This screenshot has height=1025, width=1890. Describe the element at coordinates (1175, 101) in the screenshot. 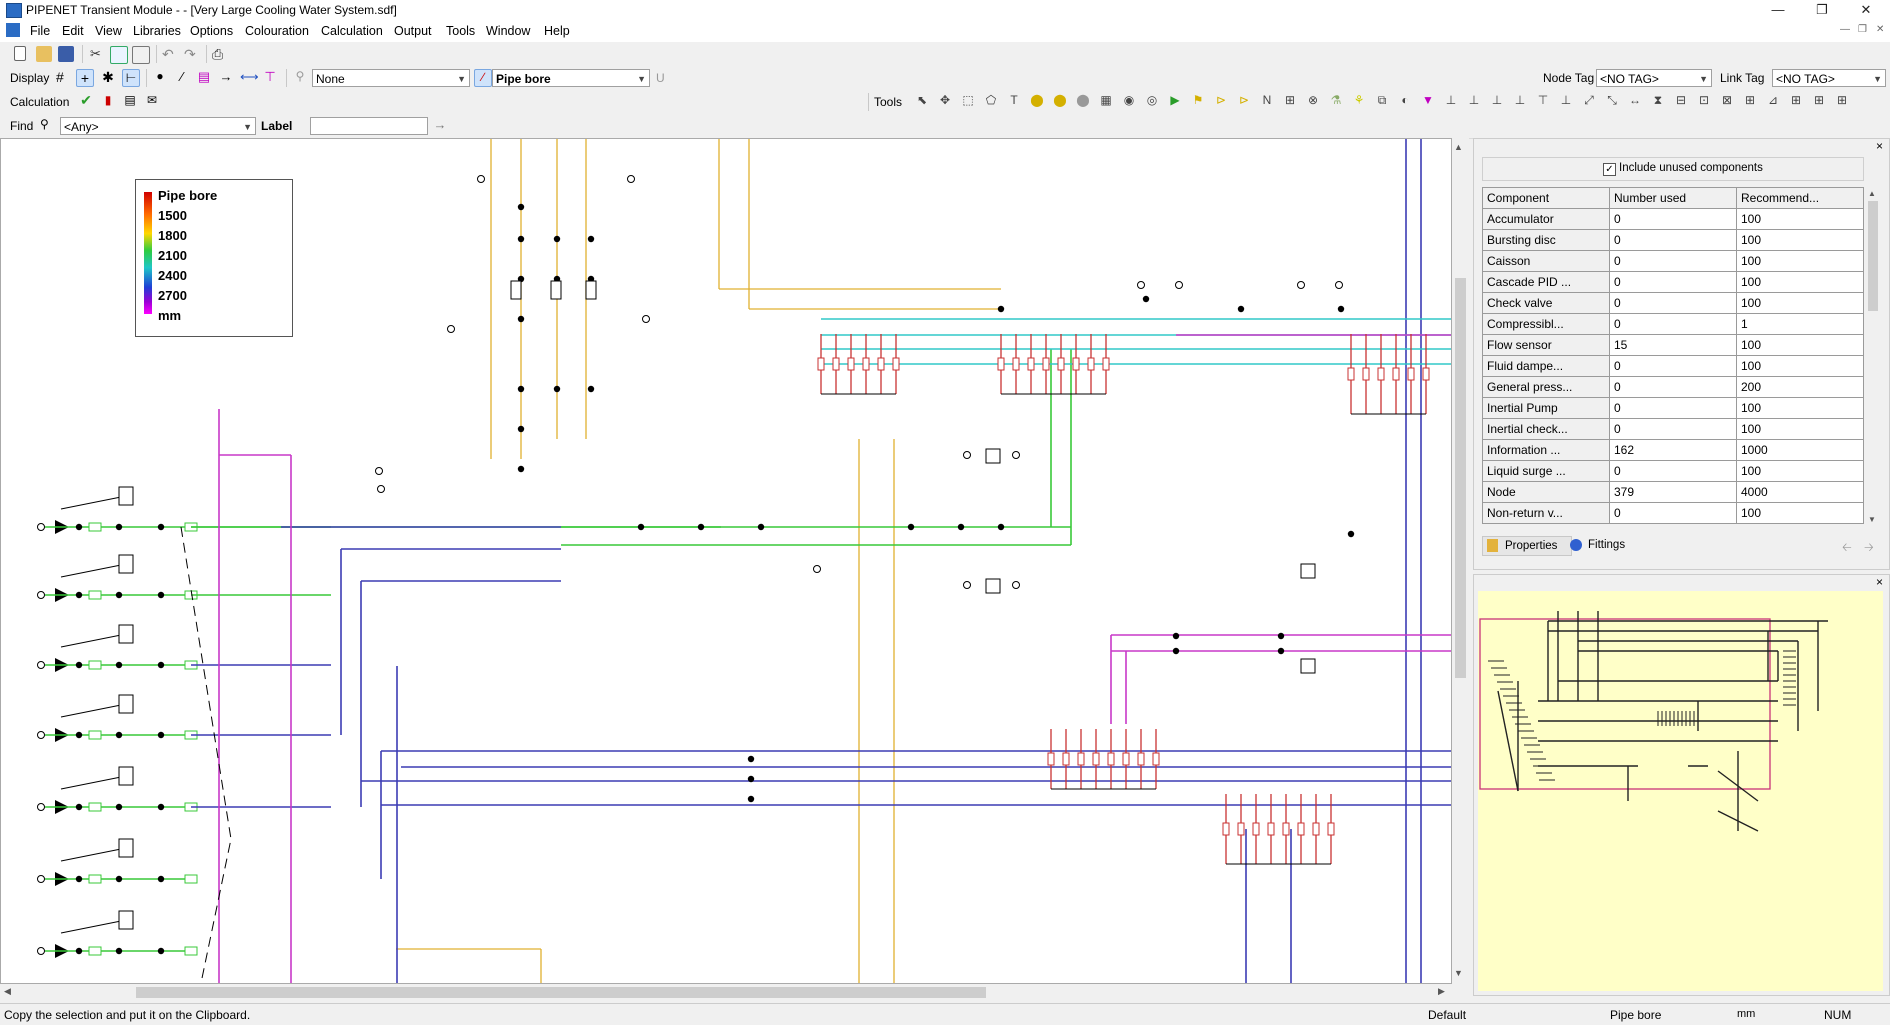

I see `tool-icon: ▶` at that location.